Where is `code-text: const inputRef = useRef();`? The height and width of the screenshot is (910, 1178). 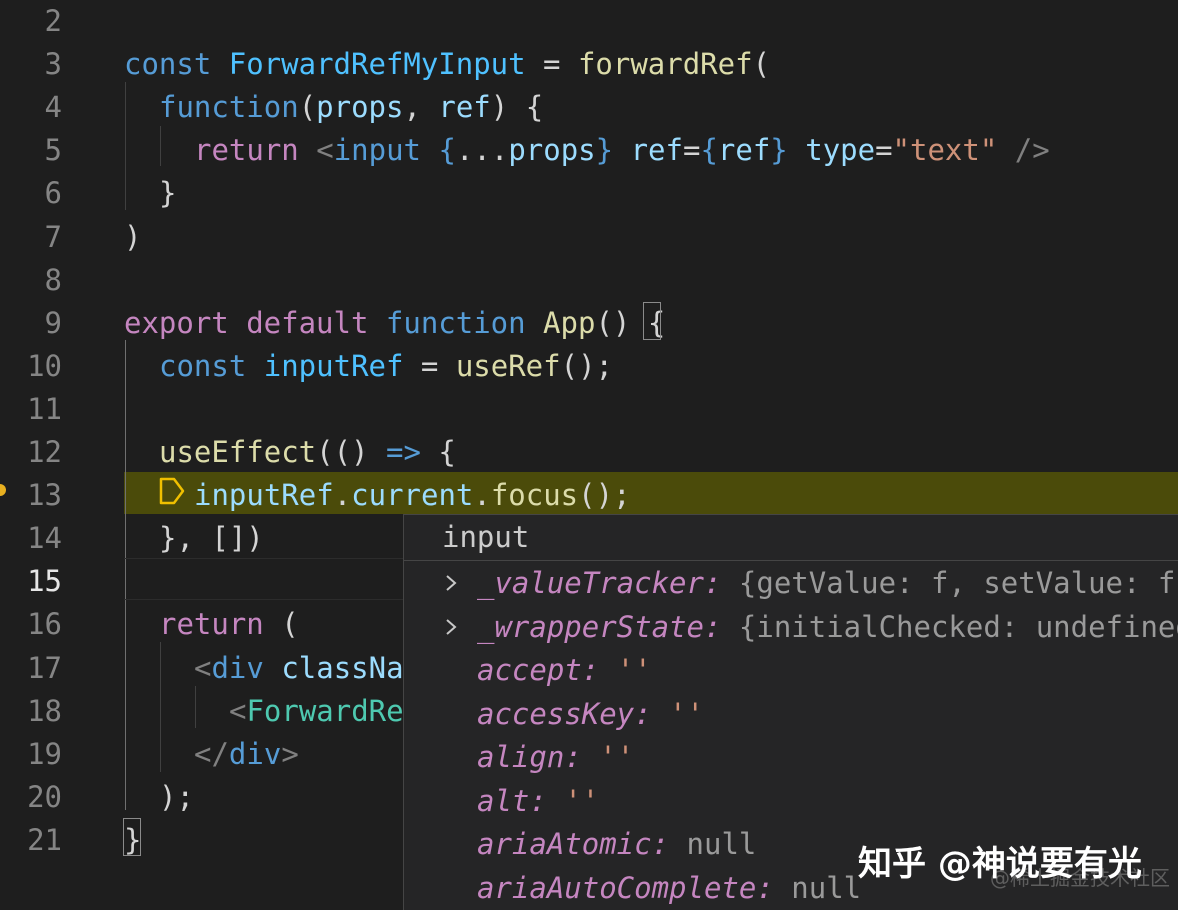
code-text: const inputRef = useRef(); is located at coordinates (386, 366).